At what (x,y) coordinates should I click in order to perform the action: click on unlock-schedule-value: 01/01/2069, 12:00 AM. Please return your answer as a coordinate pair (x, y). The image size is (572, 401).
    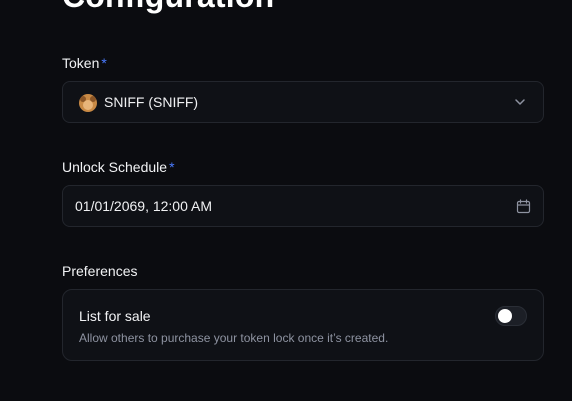
    Looking at the image, I should click on (143, 206).